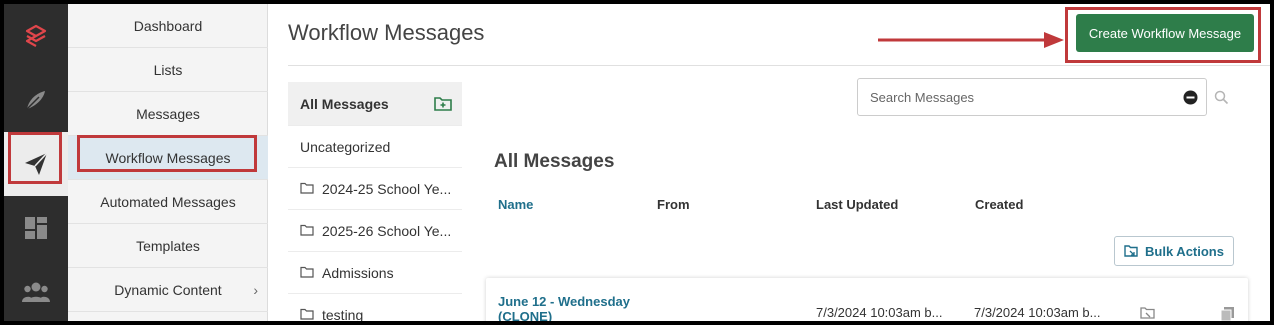  What do you see at coordinates (673, 204) in the screenshot?
I see `column-header-from: From` at bounding box center [673, 204].